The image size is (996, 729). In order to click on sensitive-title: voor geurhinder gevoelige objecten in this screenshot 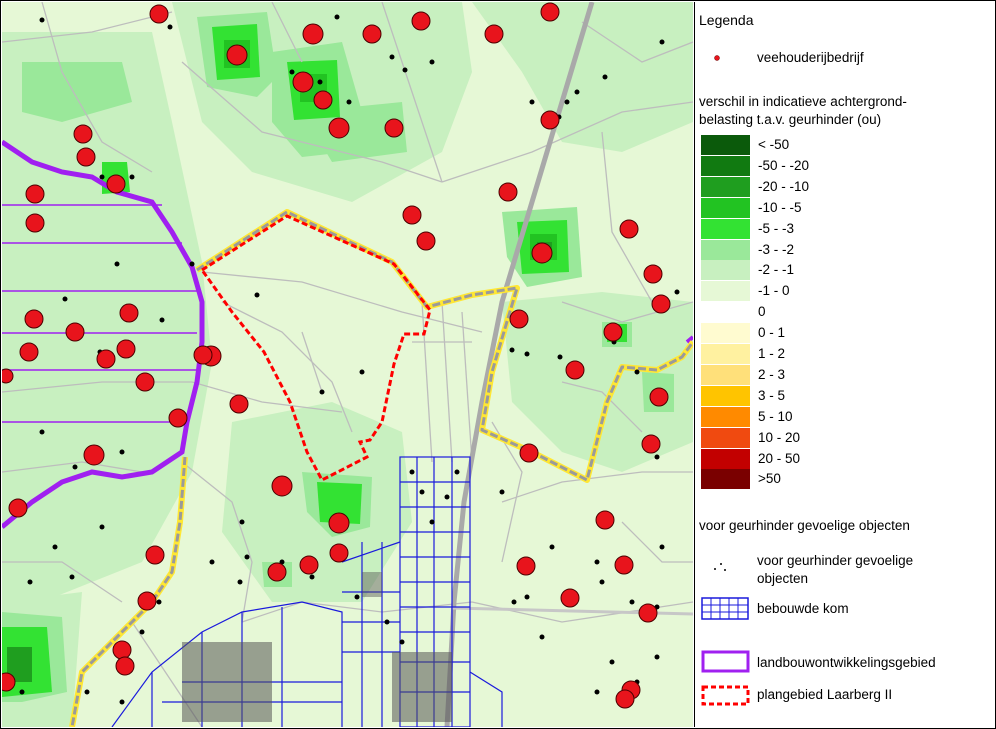, I will do `click(804, 525)`.